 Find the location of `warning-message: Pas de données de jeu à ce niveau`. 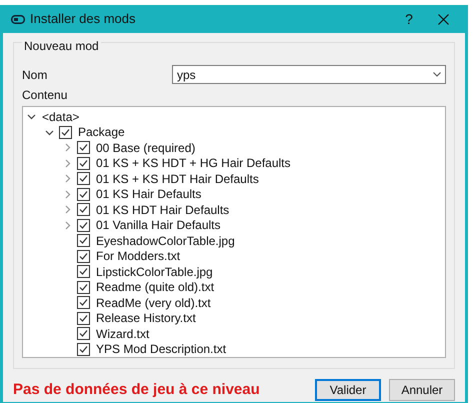

warning-message: Pas de données de jeu à ce niveau is located at coordinates (137, 390).